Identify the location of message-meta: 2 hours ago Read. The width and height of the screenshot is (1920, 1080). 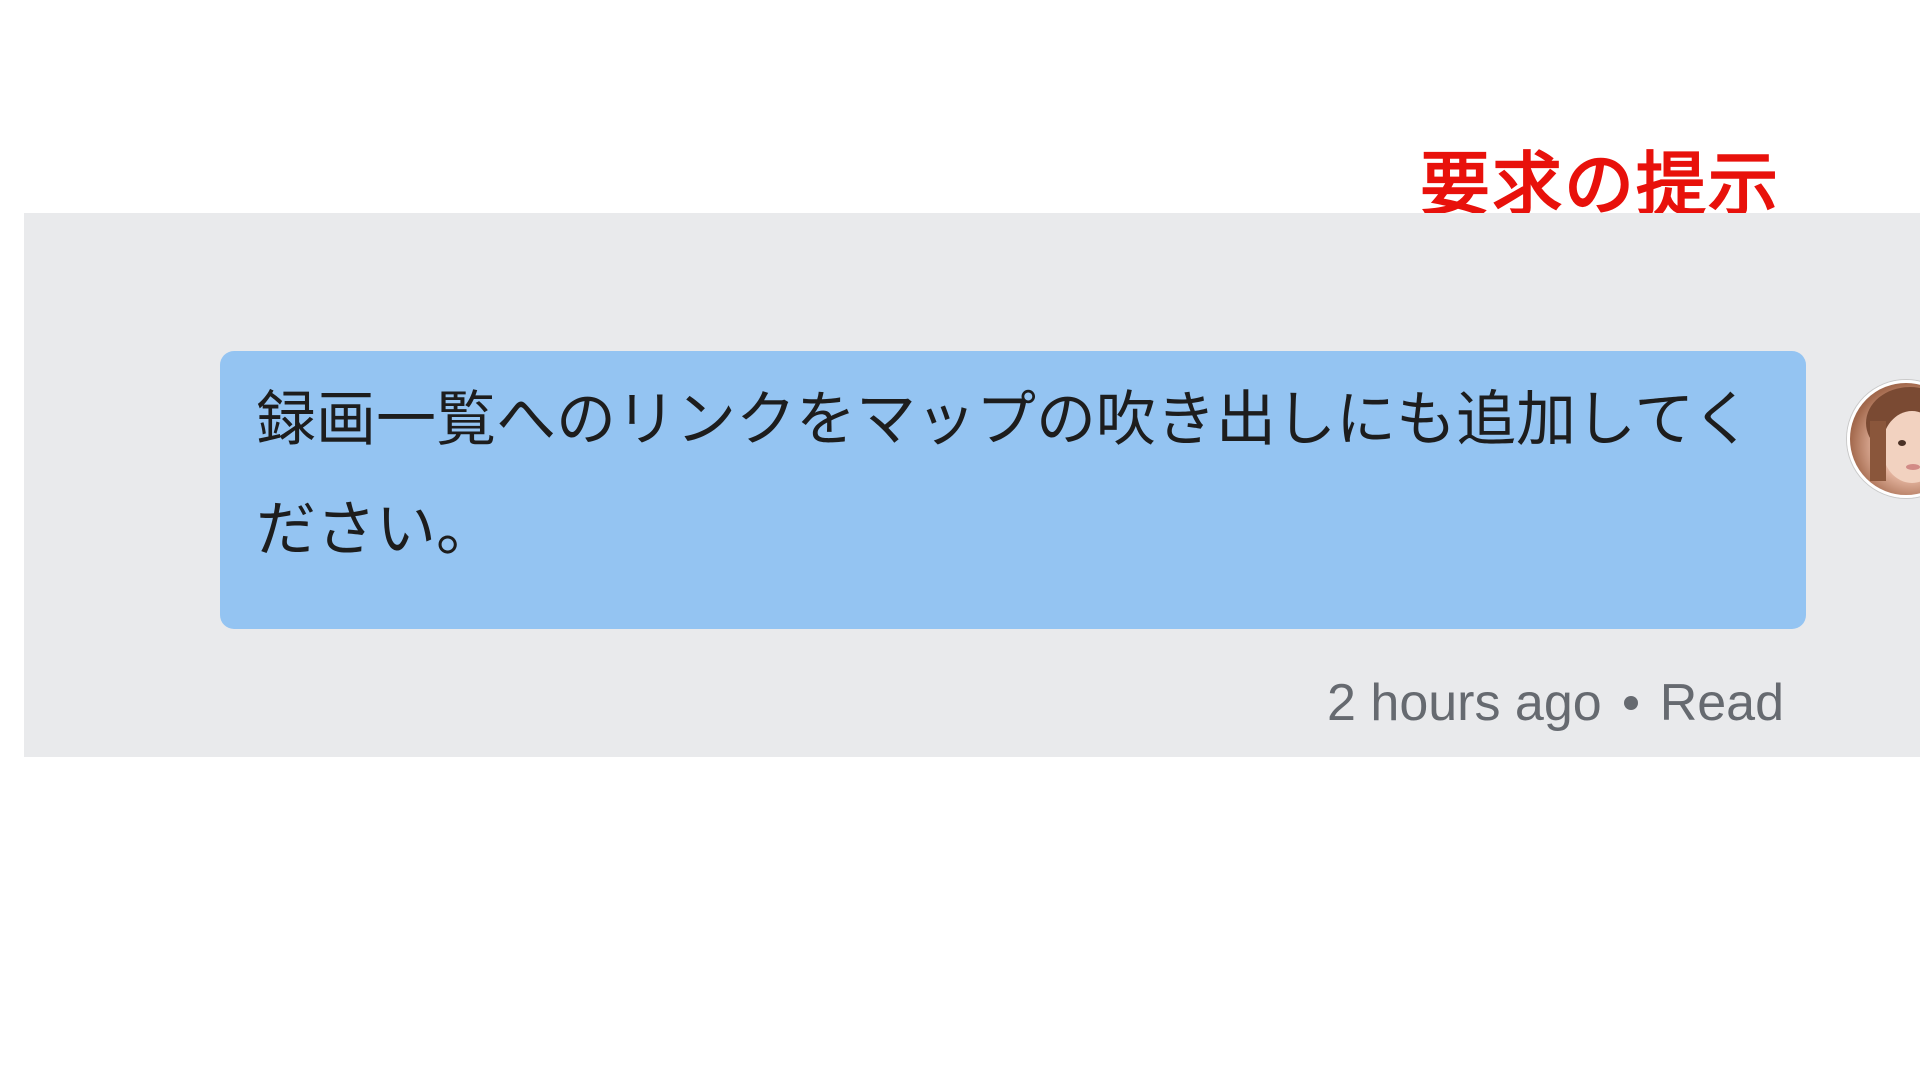
(1555, 703).